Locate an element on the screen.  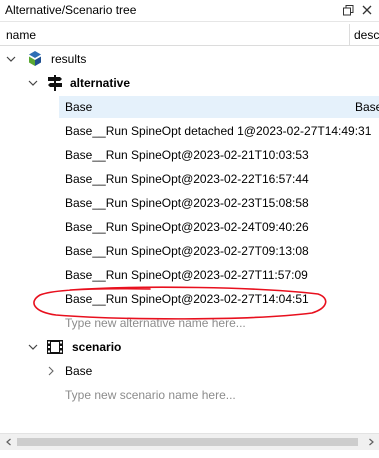
alternative-item: Base__Run SpineOpt@2023-02-23T15:08:58 is located at coordinates (189, 203).